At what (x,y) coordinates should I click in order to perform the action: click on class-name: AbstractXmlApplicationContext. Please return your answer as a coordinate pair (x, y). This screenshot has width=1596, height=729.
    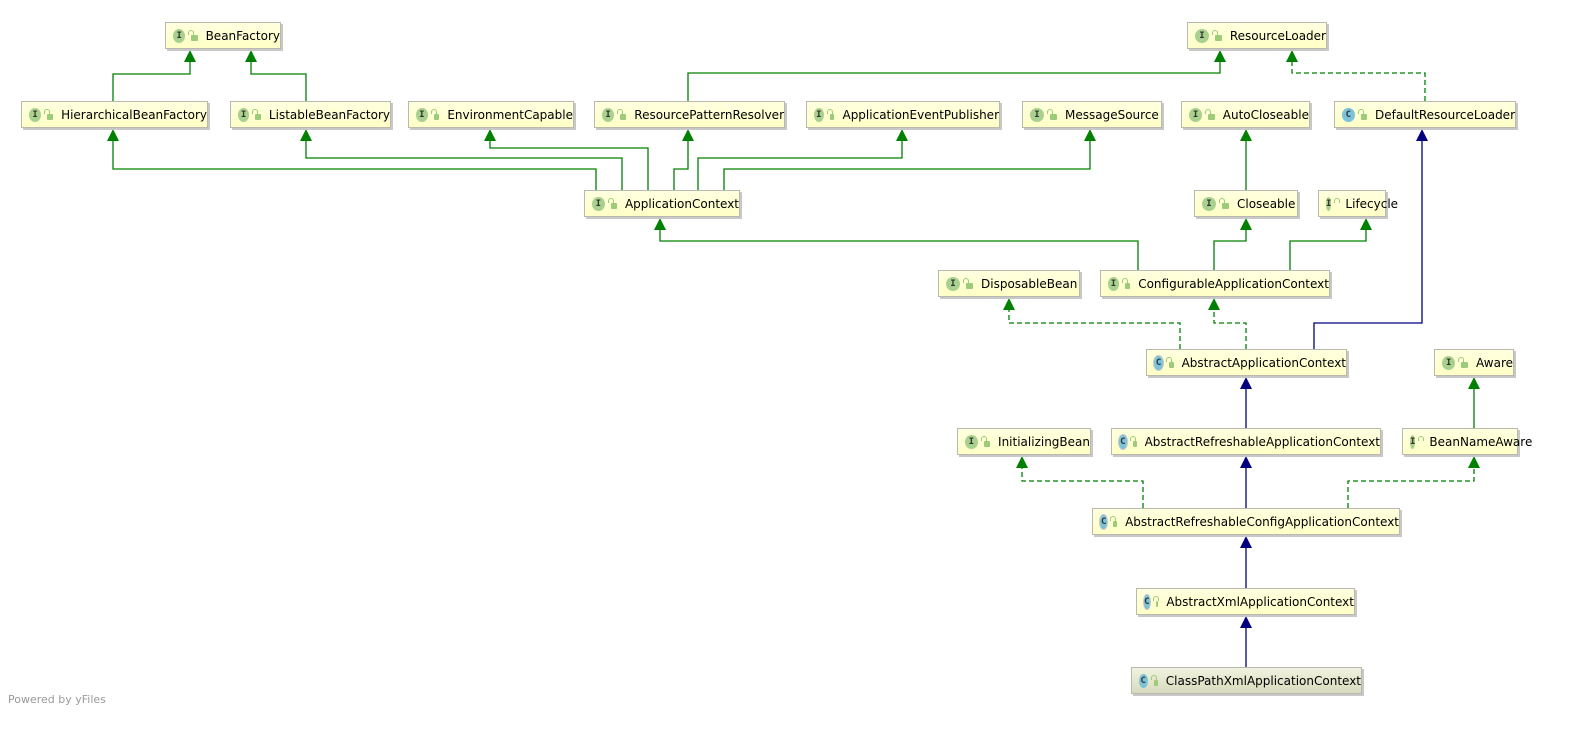
    Looking at the image, I should click on (1260, 601).